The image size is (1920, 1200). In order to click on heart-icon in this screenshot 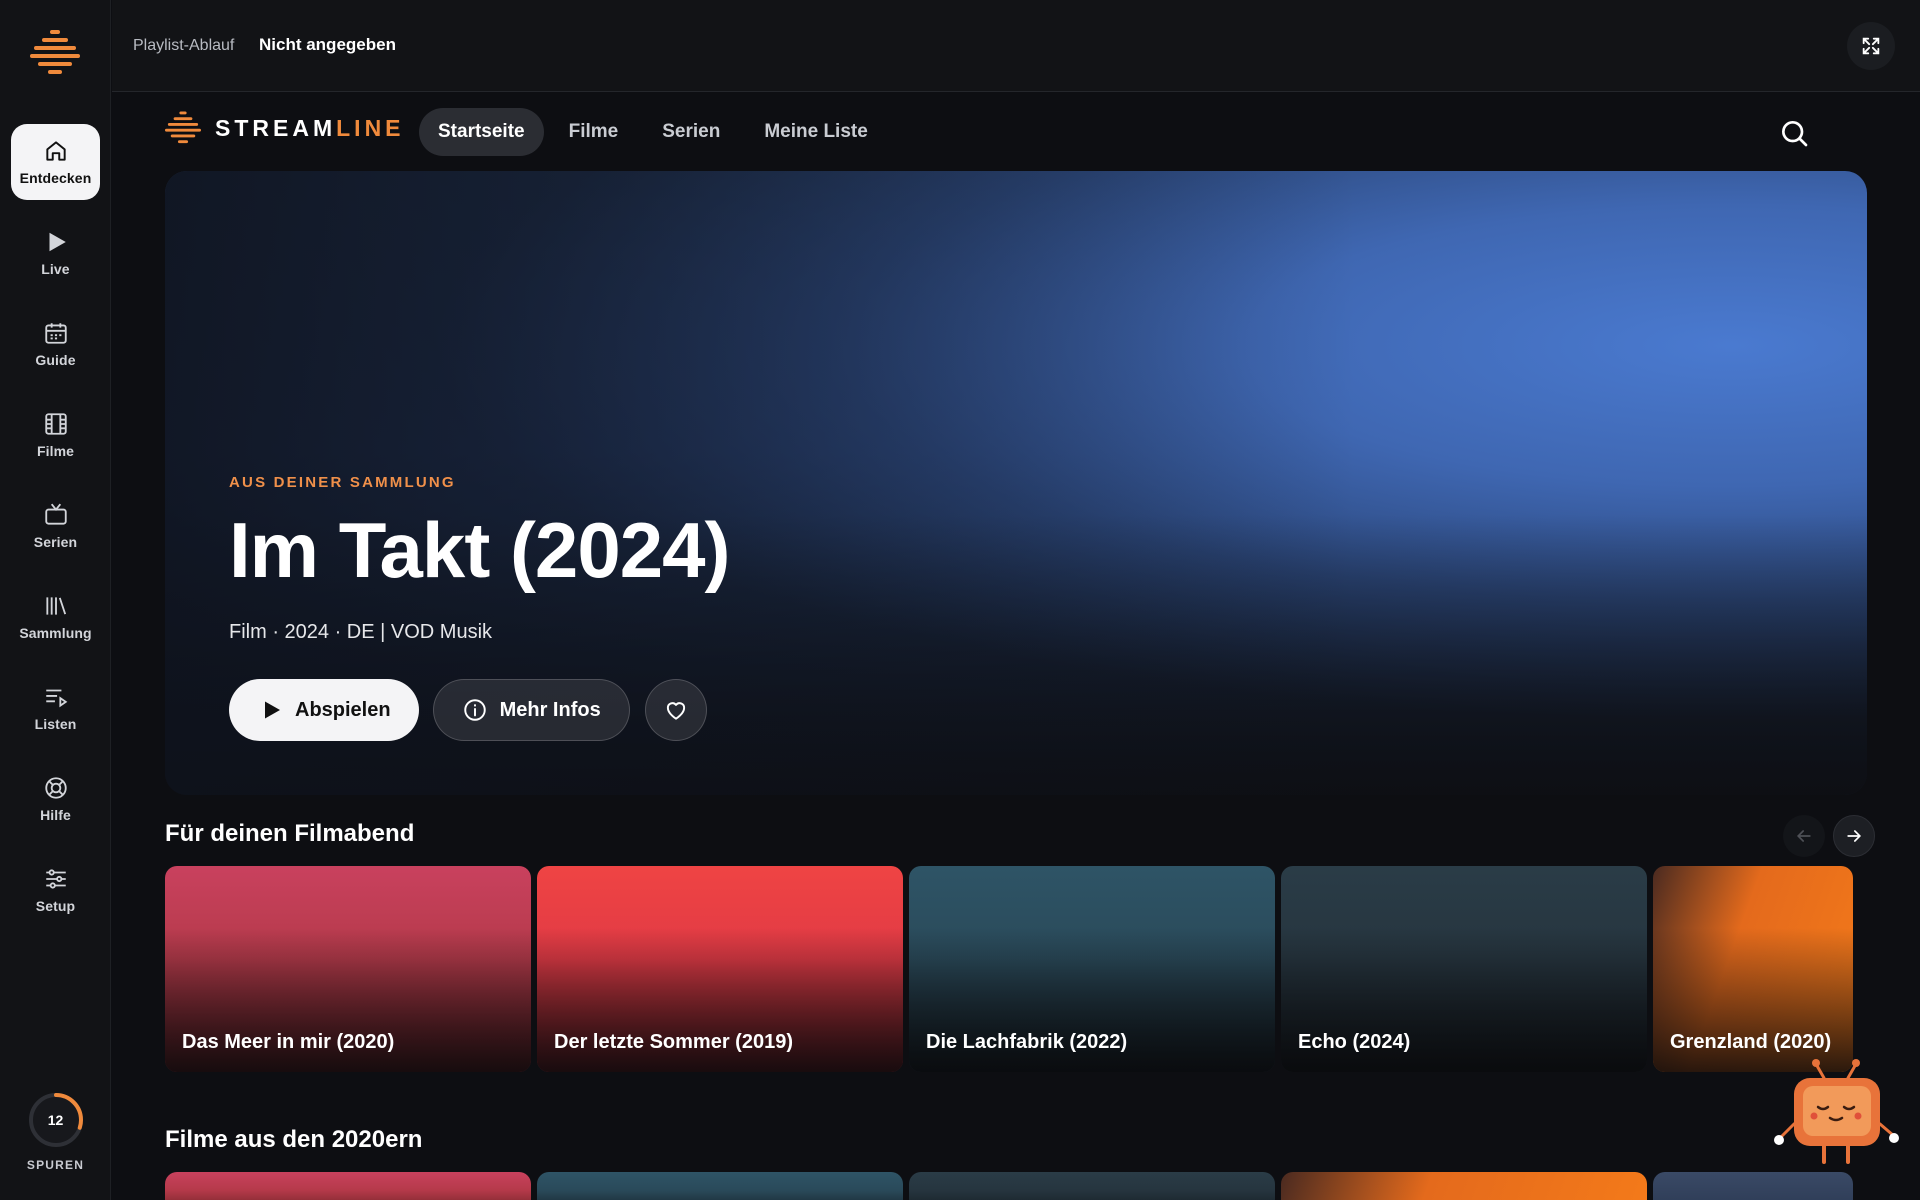, I will do `click(675, 711)`.